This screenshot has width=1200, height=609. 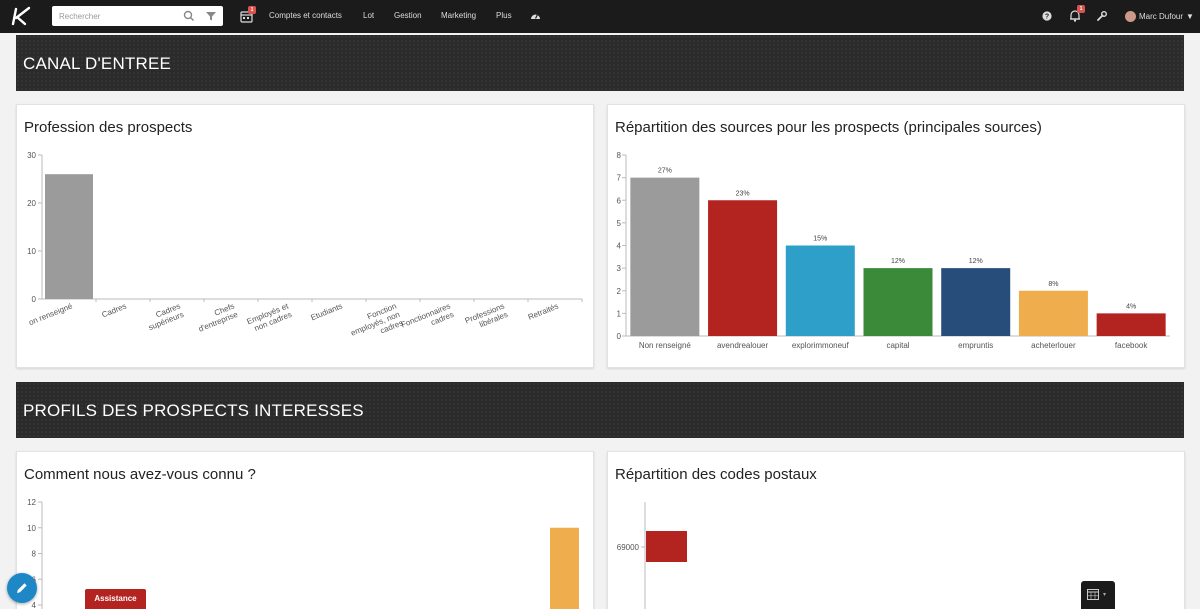 I want to click on y-tick-label: 12, so click(x=31, y=502).